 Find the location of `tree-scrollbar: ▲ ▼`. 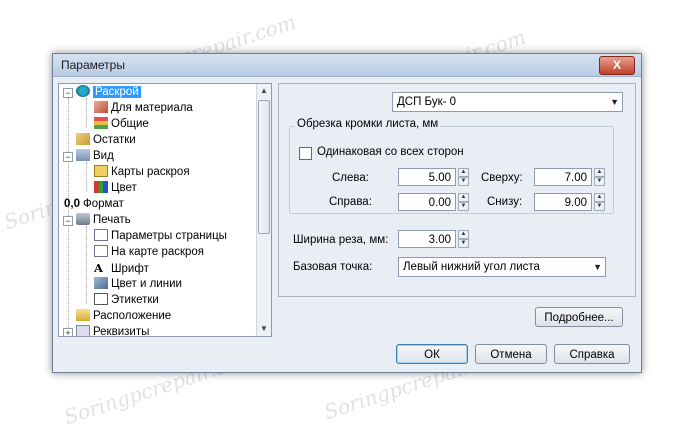

tree-scrollbar: ▲ ▼ is located at coordinates (263, 210).